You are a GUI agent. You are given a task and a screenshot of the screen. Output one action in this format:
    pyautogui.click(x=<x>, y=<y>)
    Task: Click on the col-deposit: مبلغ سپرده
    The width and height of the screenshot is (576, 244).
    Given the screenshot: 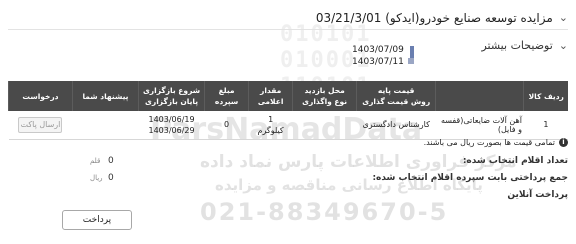 What is the action you would take?
    pyautogui.click(x=226, y=96)
    